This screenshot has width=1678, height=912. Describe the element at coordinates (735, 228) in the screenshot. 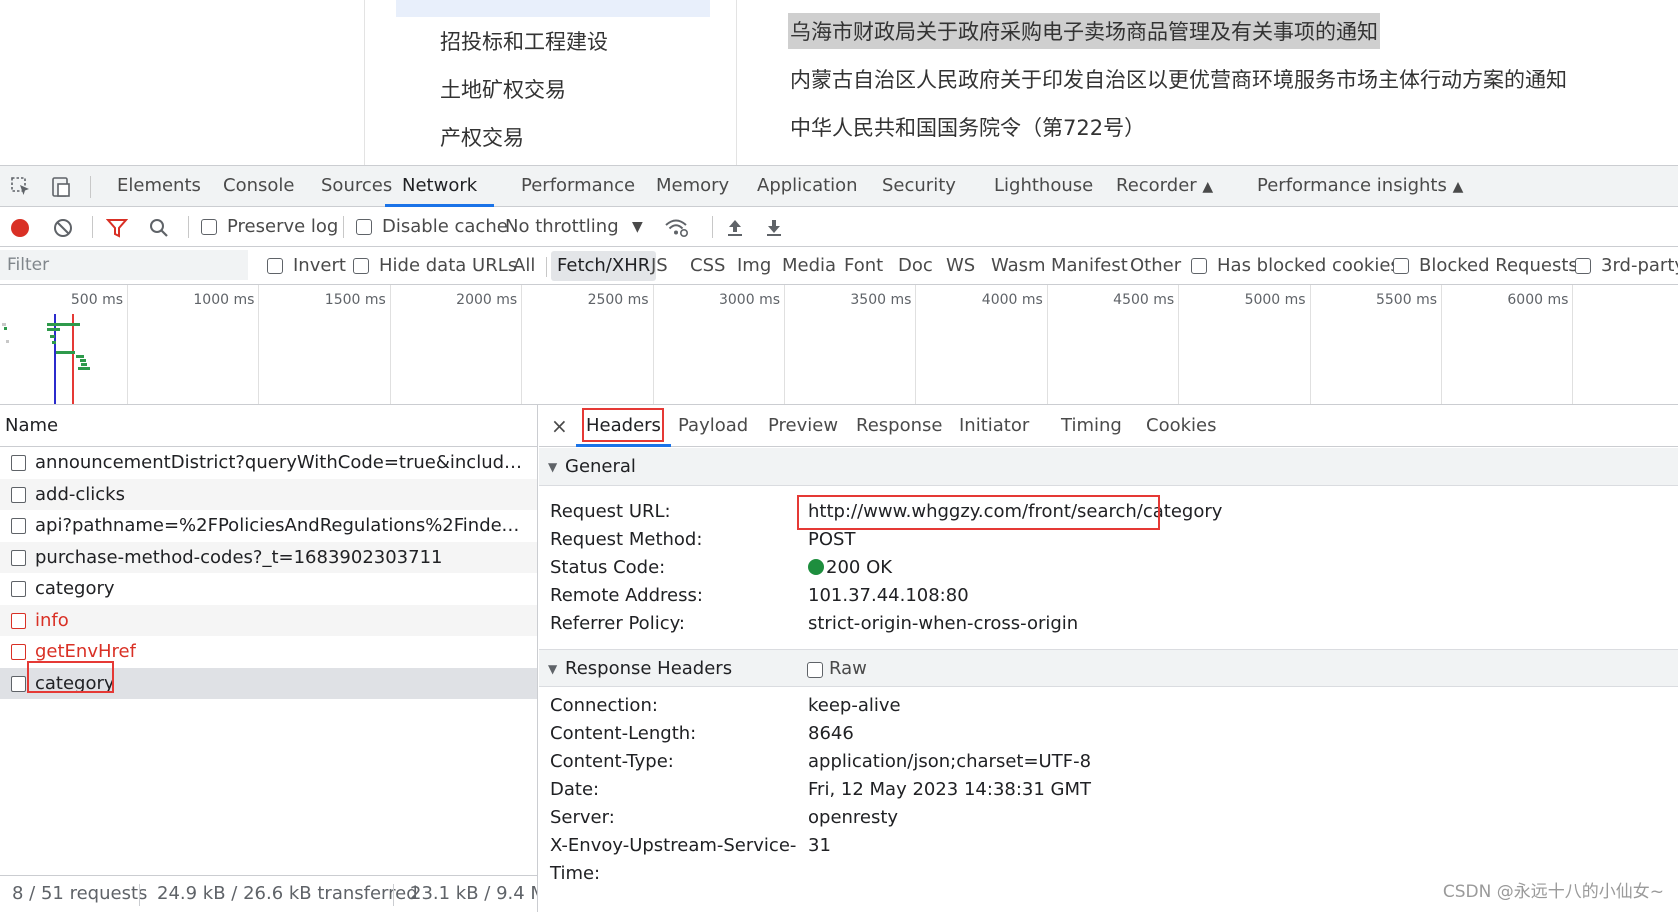

I see `import-har-icon` at that location.